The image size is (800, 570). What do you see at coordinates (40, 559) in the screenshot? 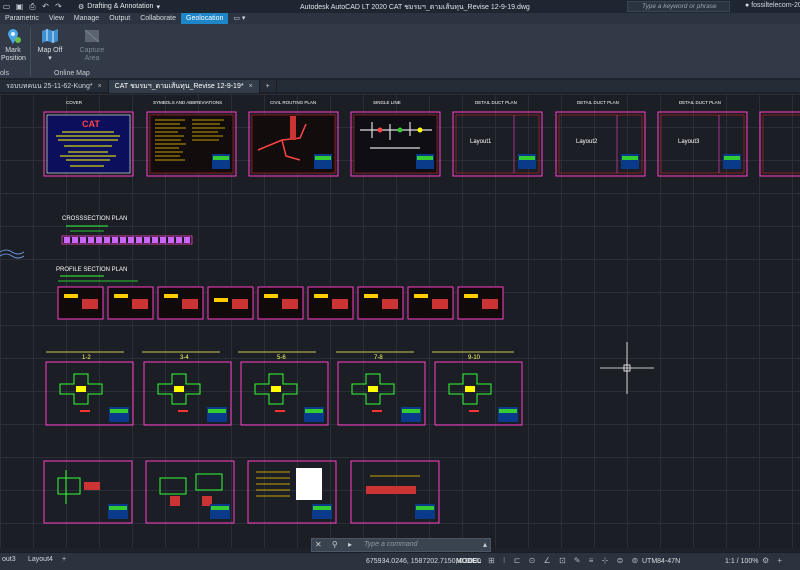
I see `layout-tab: Layout4` at bounding box center [40, 559].